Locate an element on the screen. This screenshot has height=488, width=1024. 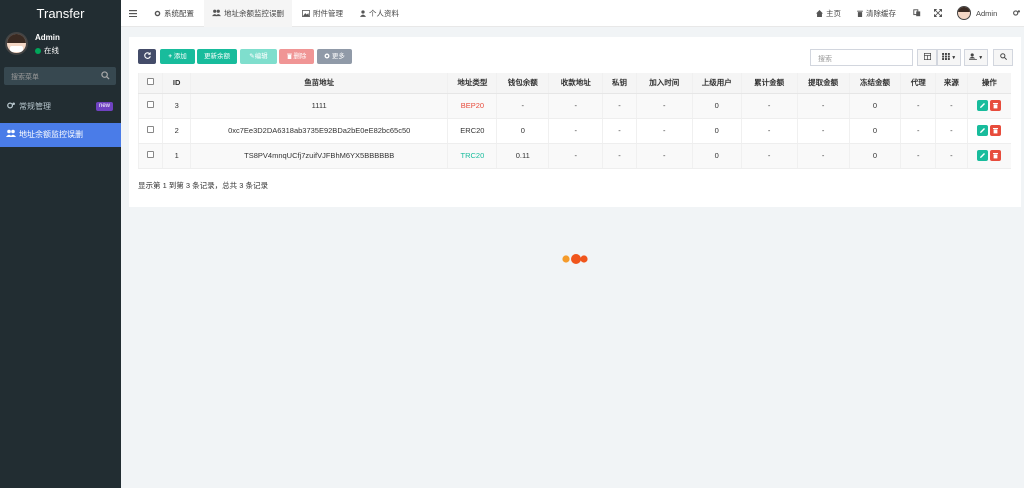
more-button: 更多 is located at coordinates (334, 56).